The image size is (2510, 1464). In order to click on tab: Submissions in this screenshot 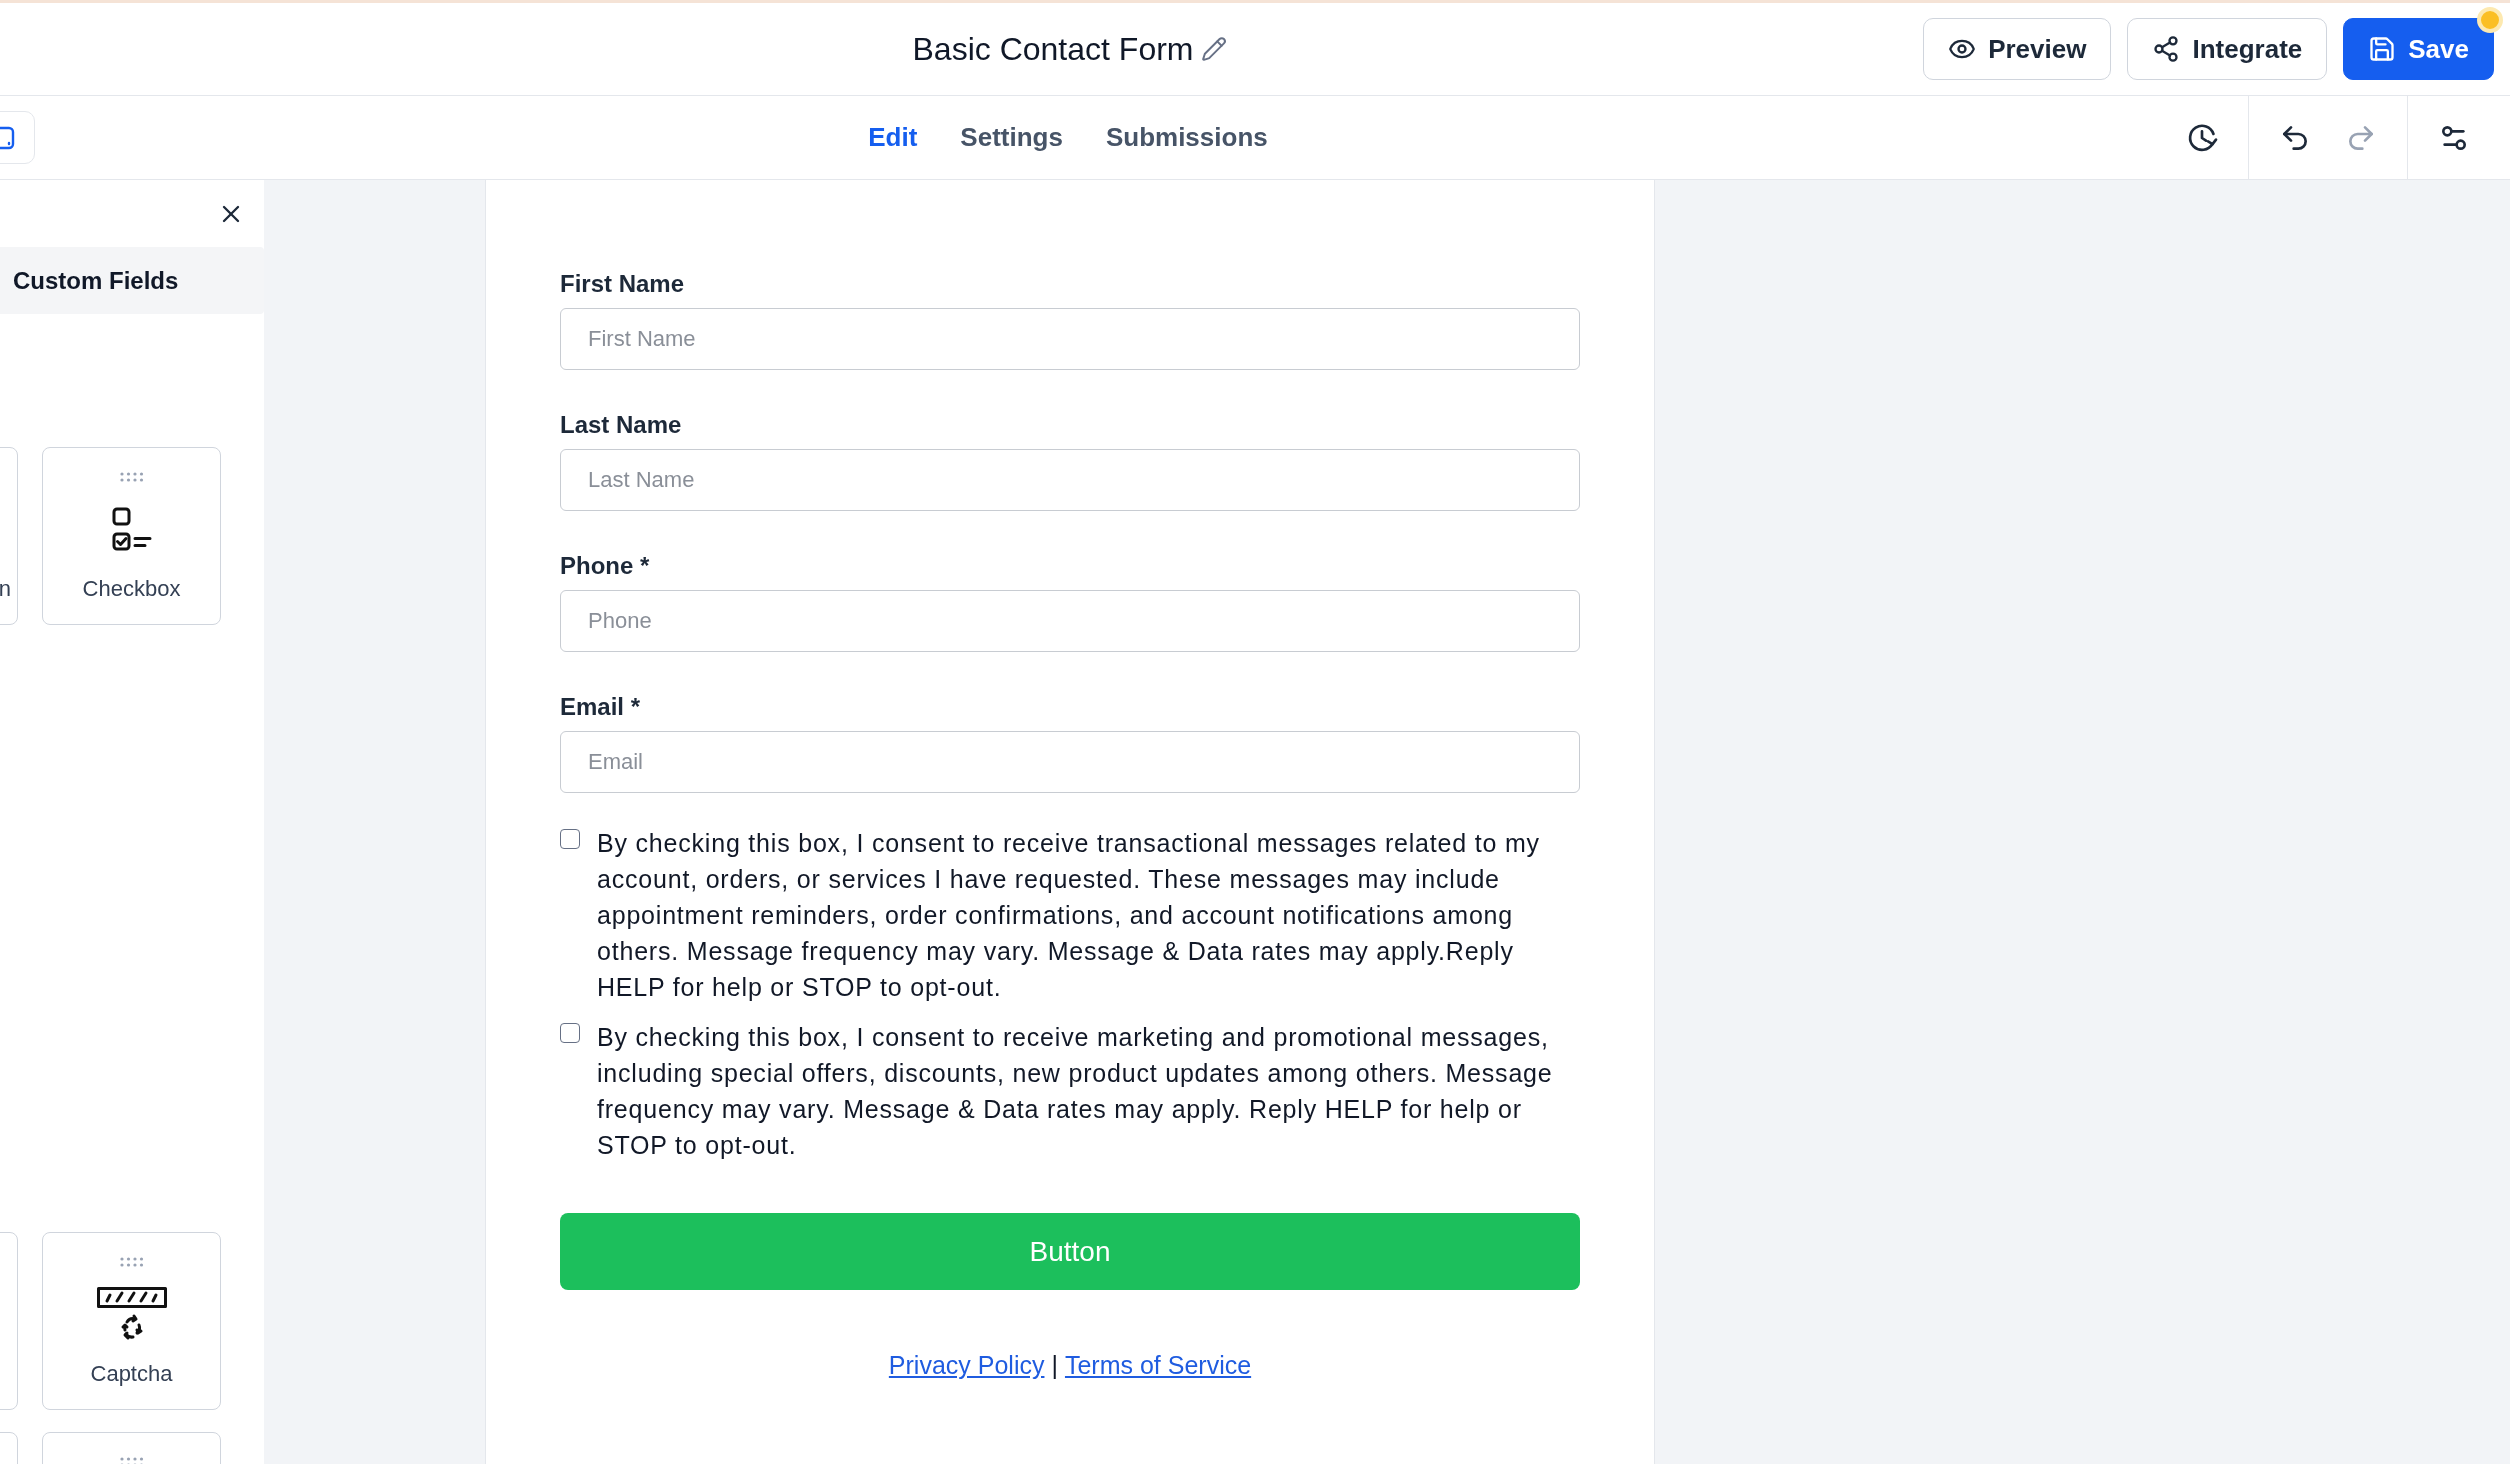, I will do `click(1186, 137)`.